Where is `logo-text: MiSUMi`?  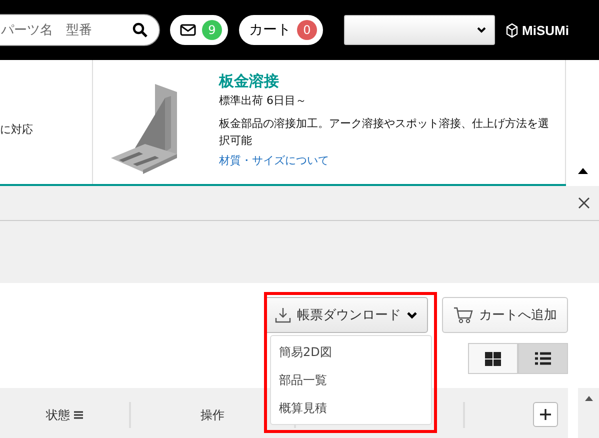
logo-text: MiSUMi is located at coordinates (545, 30).